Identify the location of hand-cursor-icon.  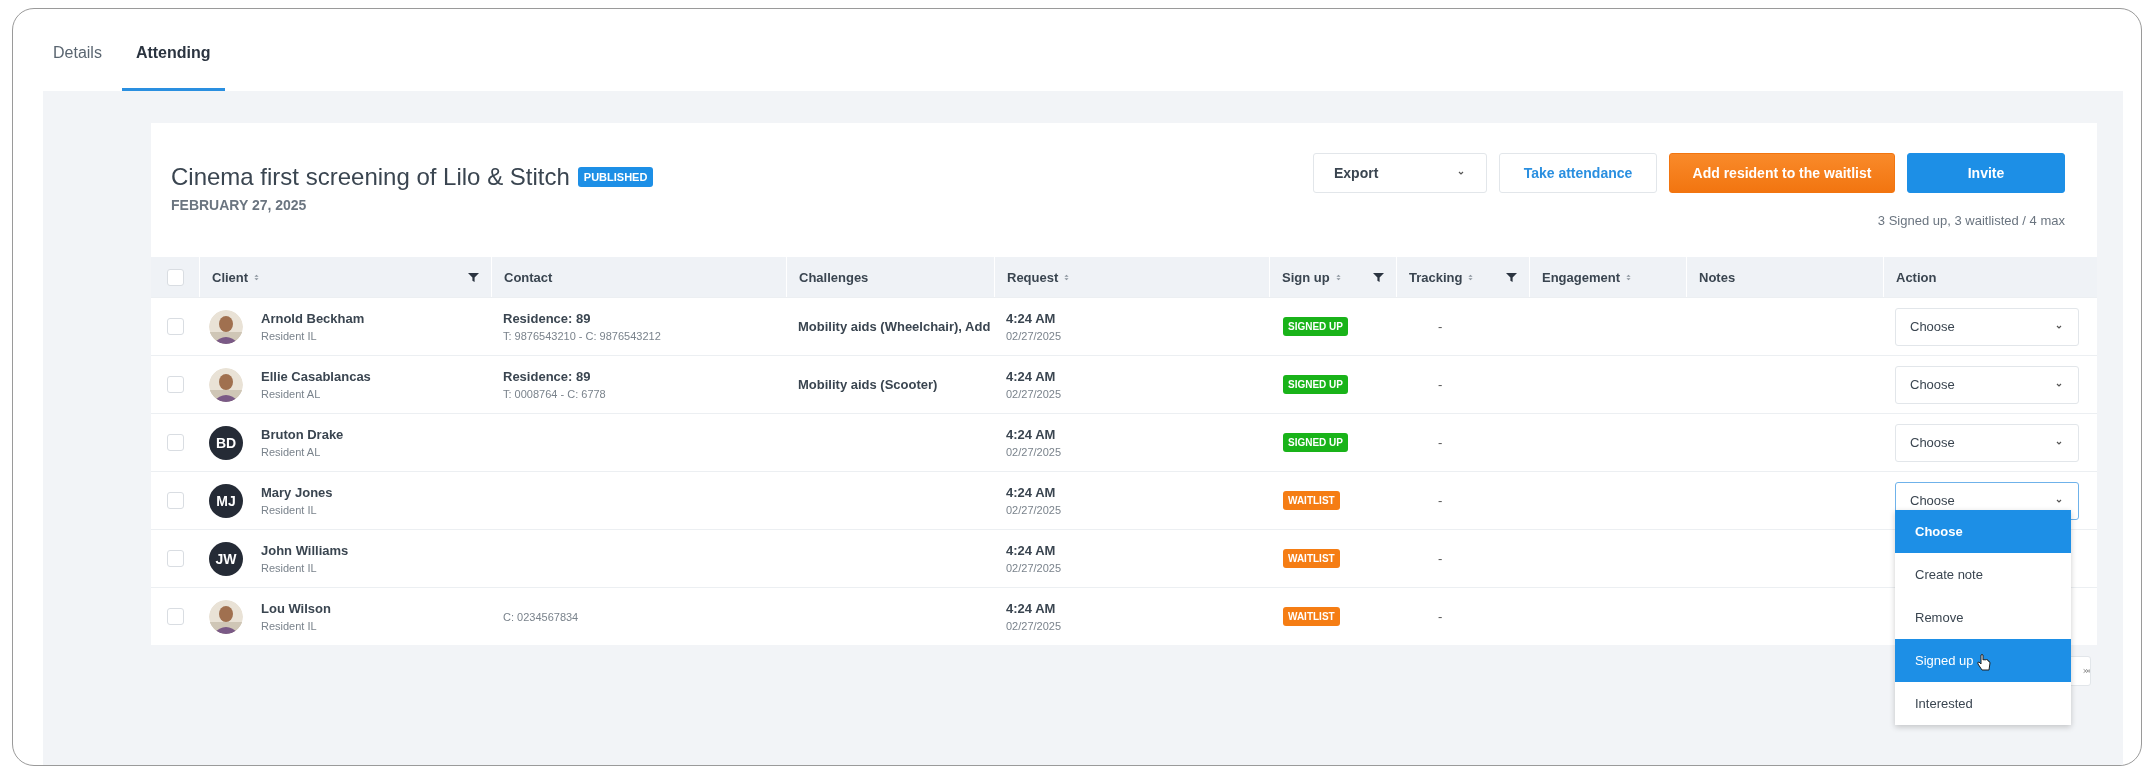
(1984, 663).